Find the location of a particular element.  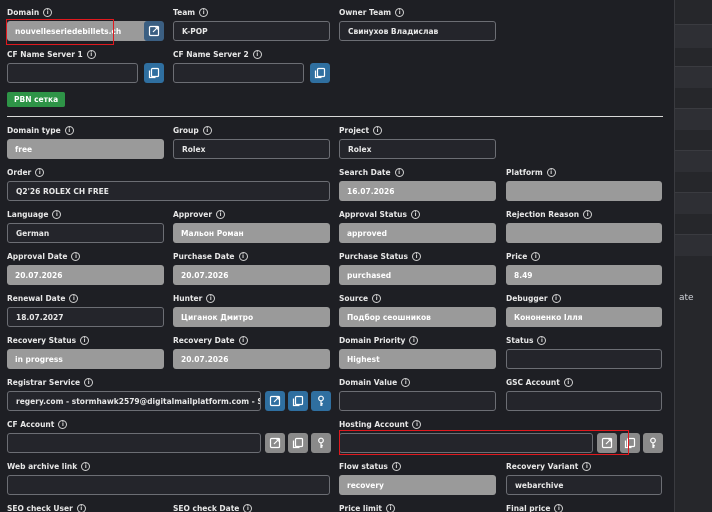

approval-date-field: 20.07.2026 is located at coordinates (85, 275).